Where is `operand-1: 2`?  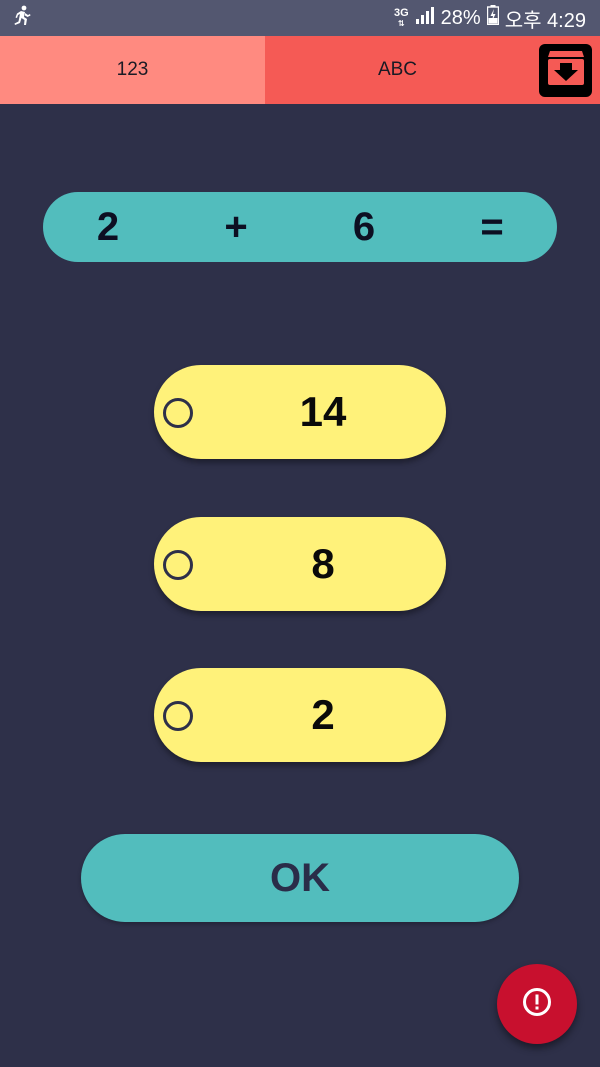 operand-1: 2 is located at coordinates (108, 227).